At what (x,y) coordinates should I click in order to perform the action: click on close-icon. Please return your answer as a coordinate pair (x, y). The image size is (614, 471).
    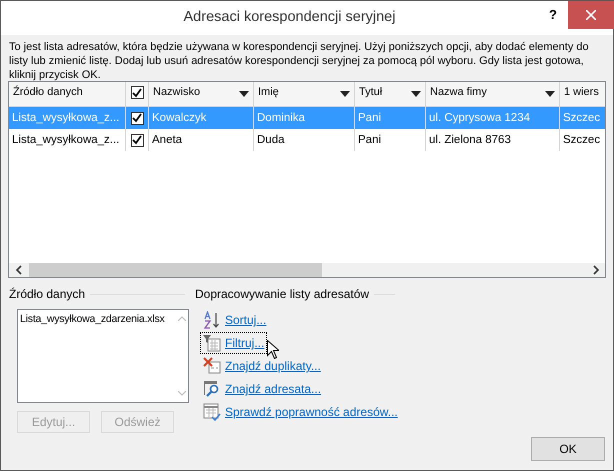
    Looking at the image, I should click on (591, 15).